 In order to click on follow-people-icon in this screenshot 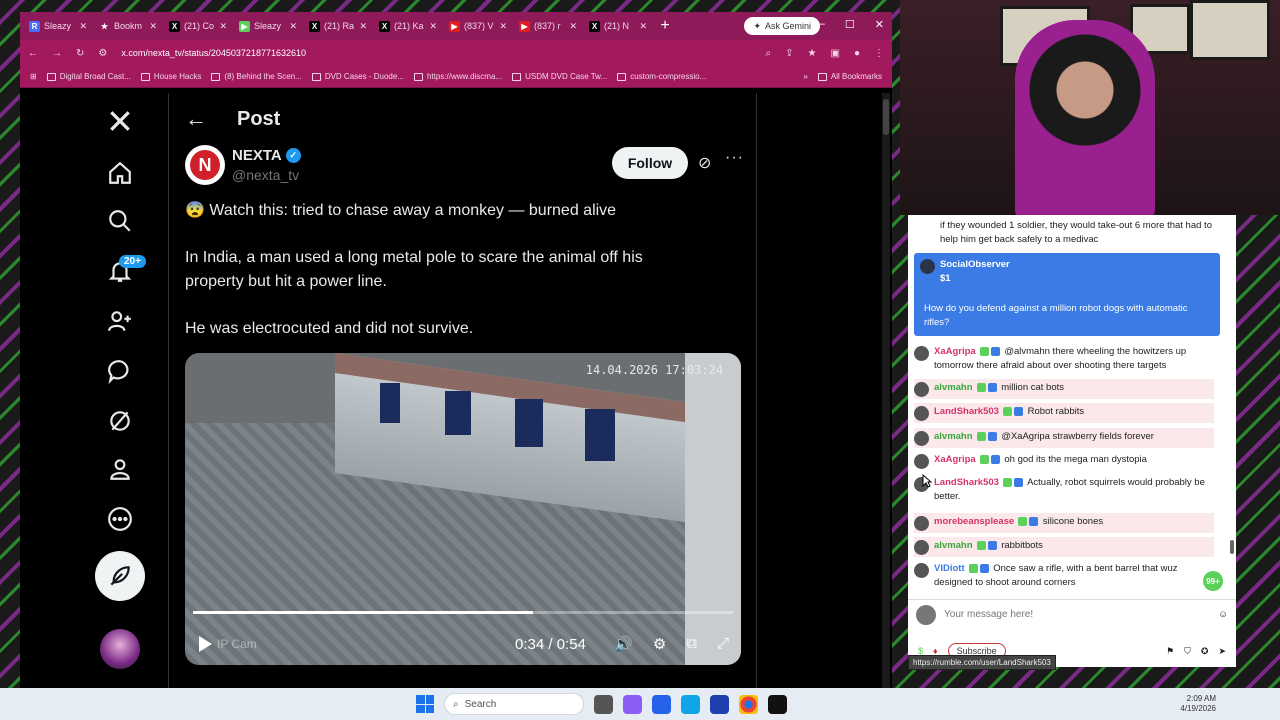, I will do `click(120, 321)`.